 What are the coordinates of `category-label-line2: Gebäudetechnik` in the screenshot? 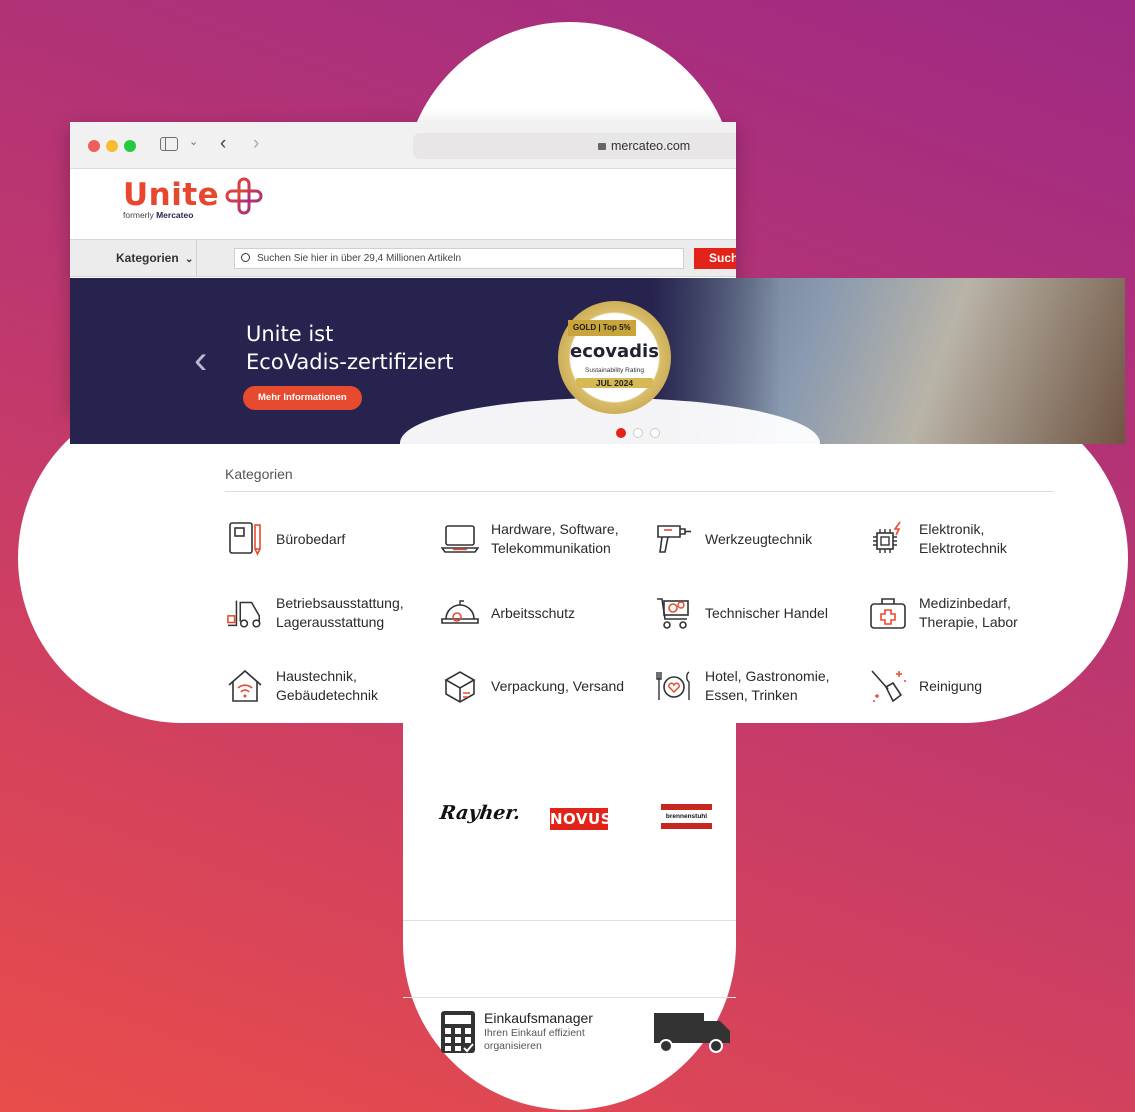 It's located at (327, 695).